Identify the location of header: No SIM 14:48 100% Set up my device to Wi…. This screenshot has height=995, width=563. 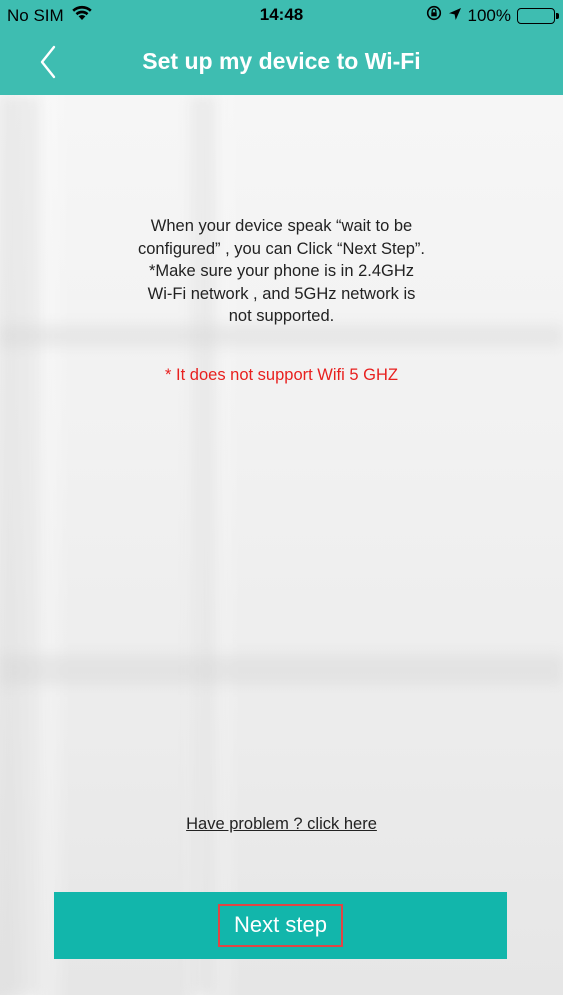
(281, 47).